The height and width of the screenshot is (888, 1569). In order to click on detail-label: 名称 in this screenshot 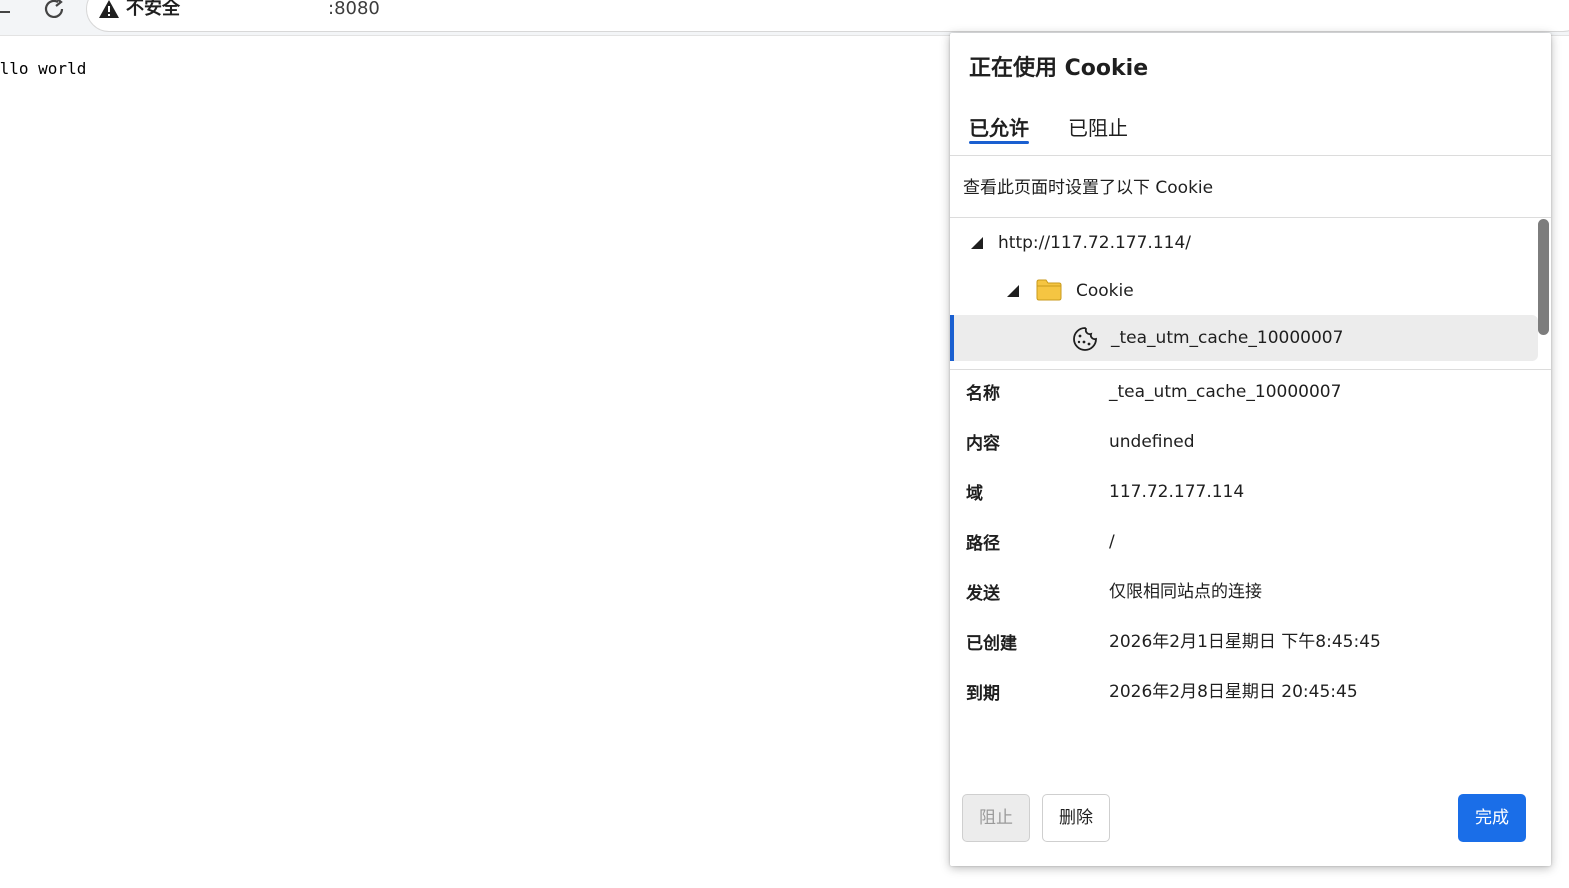, I will do `click(983, 394)`.